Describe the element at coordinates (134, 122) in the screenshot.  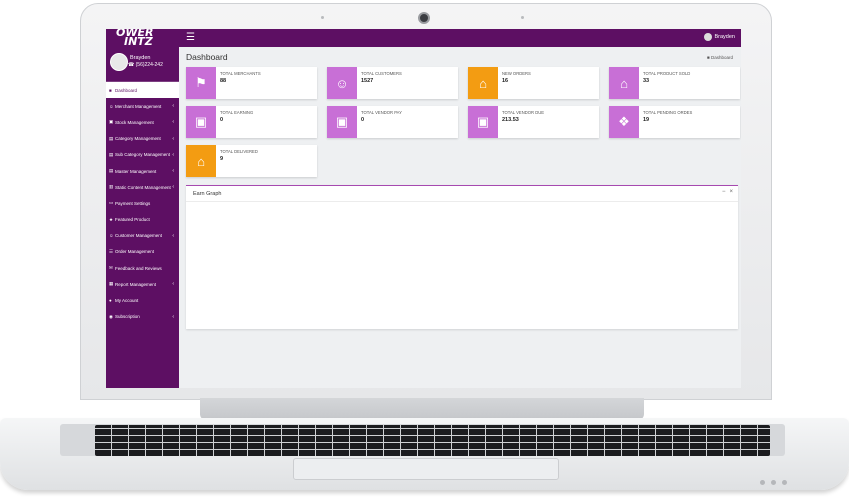
I see `sidebar-item-label: Stock Management` at that location.